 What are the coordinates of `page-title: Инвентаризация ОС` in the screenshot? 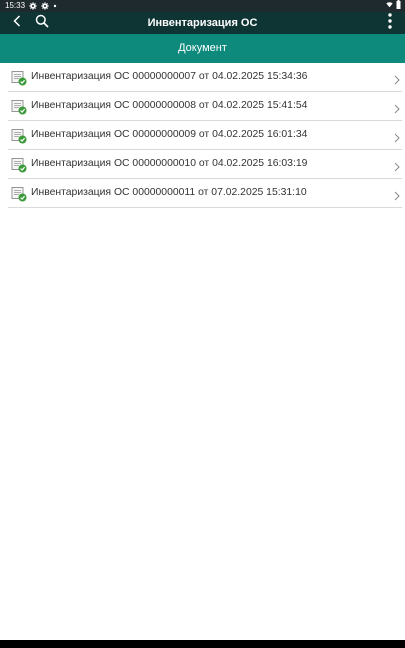 It's located at (202, 23).